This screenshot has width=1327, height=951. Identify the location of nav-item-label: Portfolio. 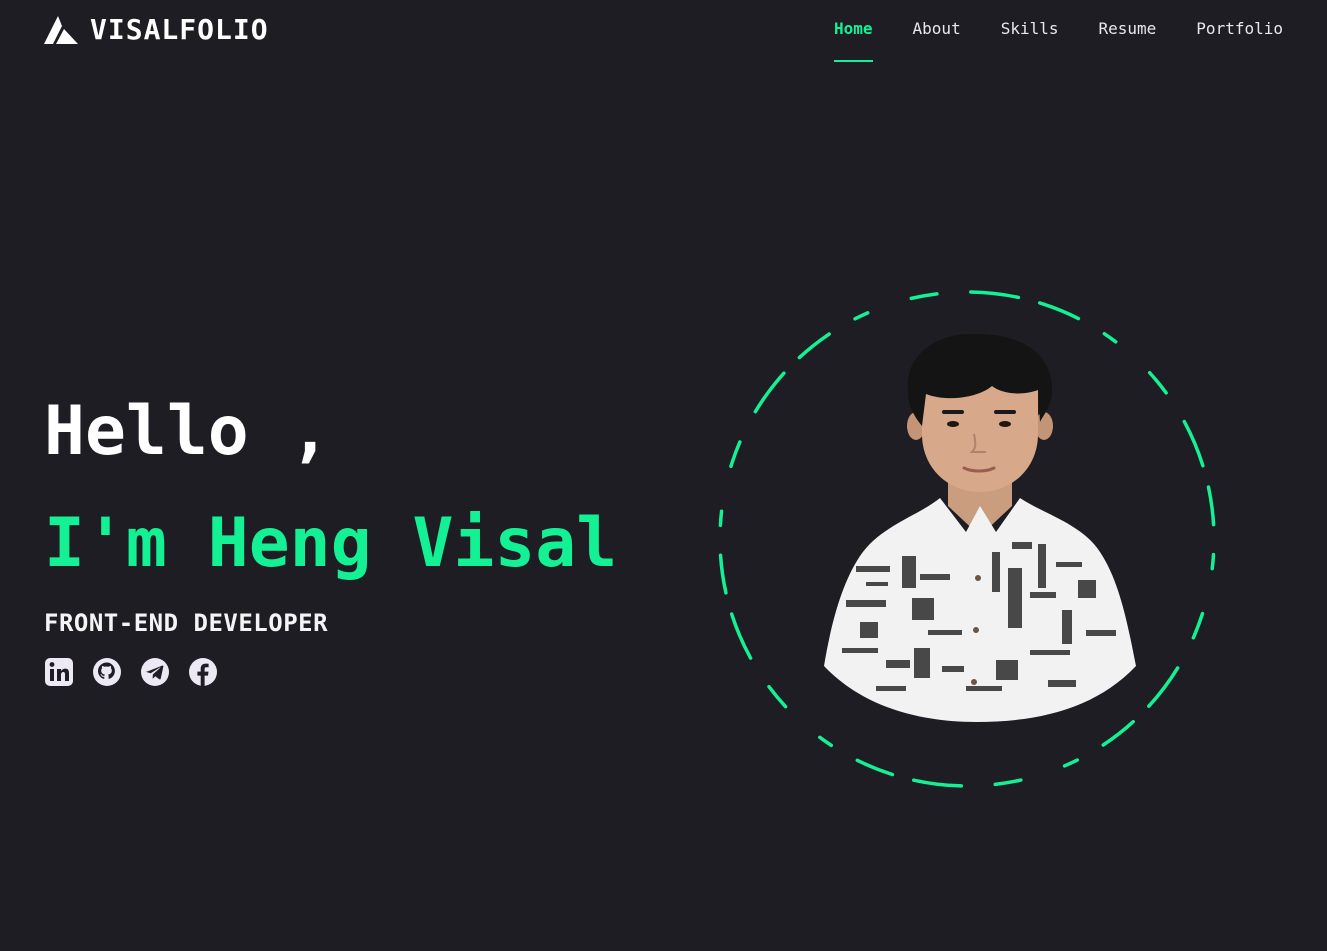
(1239, 28).